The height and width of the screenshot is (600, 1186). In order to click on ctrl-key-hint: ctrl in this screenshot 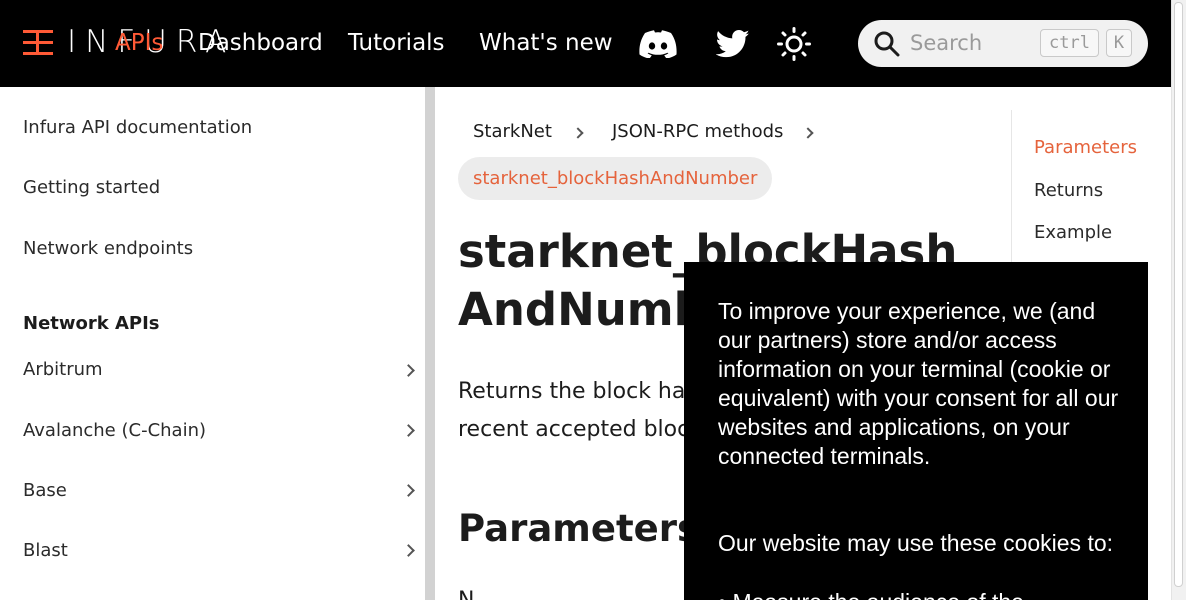, I will do `click(1069, 43)`.